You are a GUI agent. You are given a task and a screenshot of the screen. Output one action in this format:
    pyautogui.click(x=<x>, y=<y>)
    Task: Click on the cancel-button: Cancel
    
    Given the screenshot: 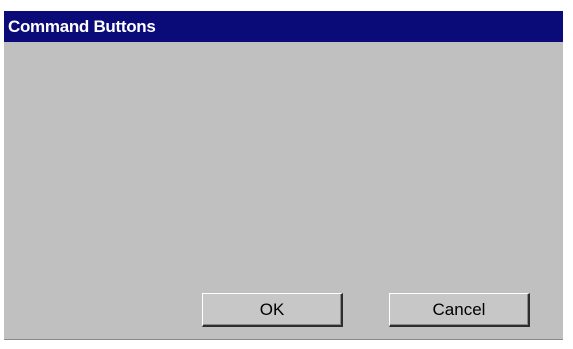 What is the action you would take?
    pyautogui.click(x=459, y=310)
    